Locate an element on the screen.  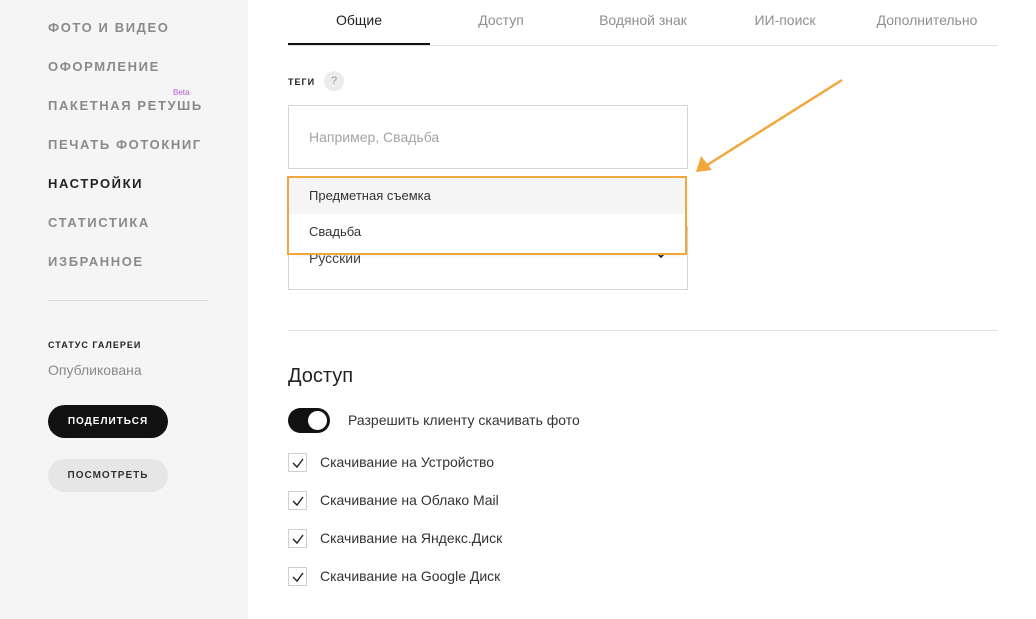
nav-item-favorites: ИЗБРАННОЕ is located at coordinates (96, 261).